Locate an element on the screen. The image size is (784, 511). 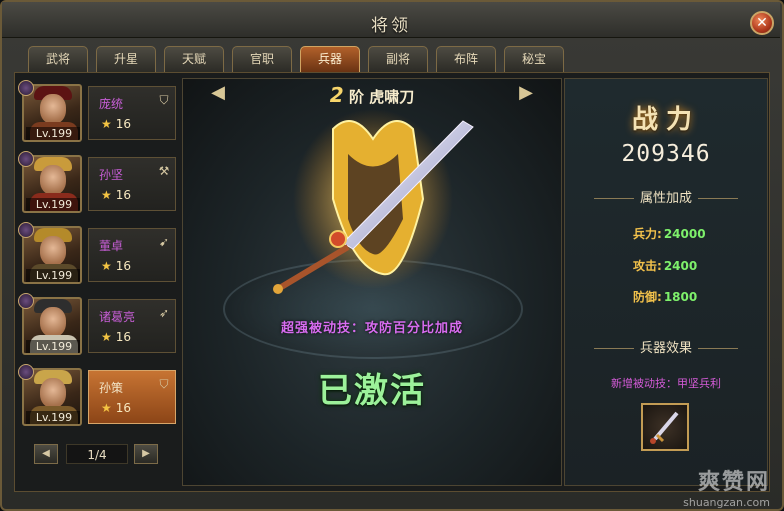
effects-title: 兵器效果 is located at coordinates (666, 346).